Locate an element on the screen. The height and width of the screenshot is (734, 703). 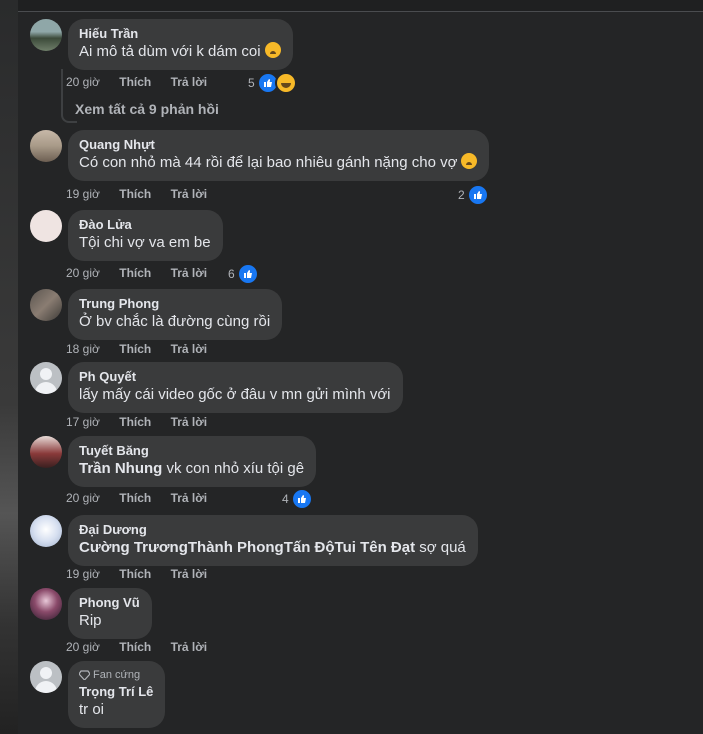
comment-bubble: Fan cứng Trọng Trí Lê tr oi is located at coordinates (117, 694).